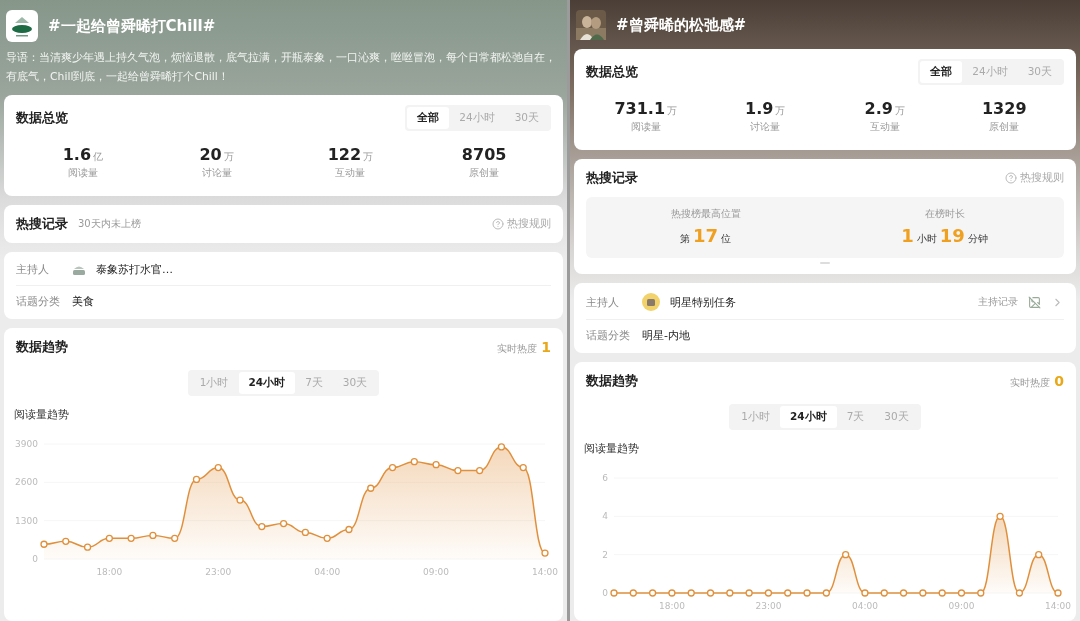 The width and height of the screenshot is (1080, 621). What do you see at coordinates (705, 214) in the screenshot?
I see `record-label: 热搜榜最高位置` at bounding box center [705, 214].